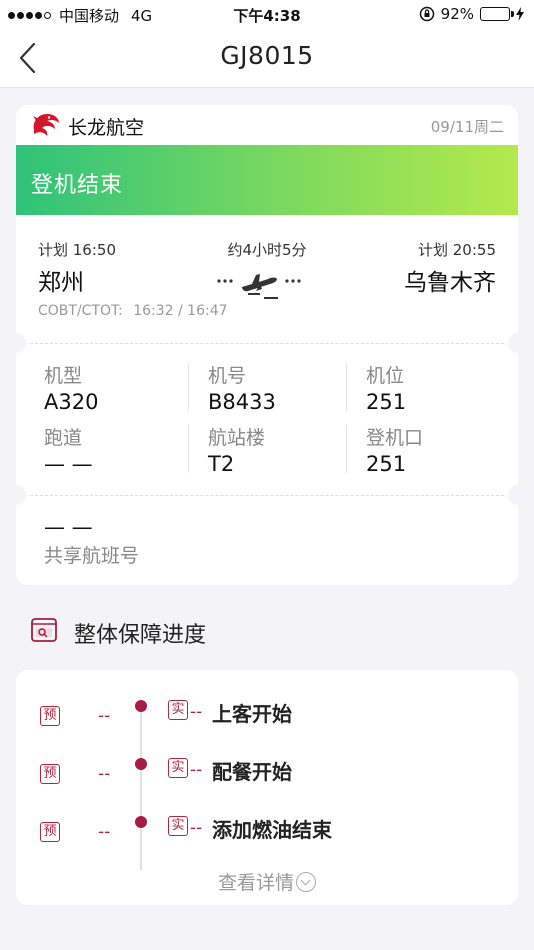  I want to click on info-terminal: 航站楼 T2, so click(236, 449).